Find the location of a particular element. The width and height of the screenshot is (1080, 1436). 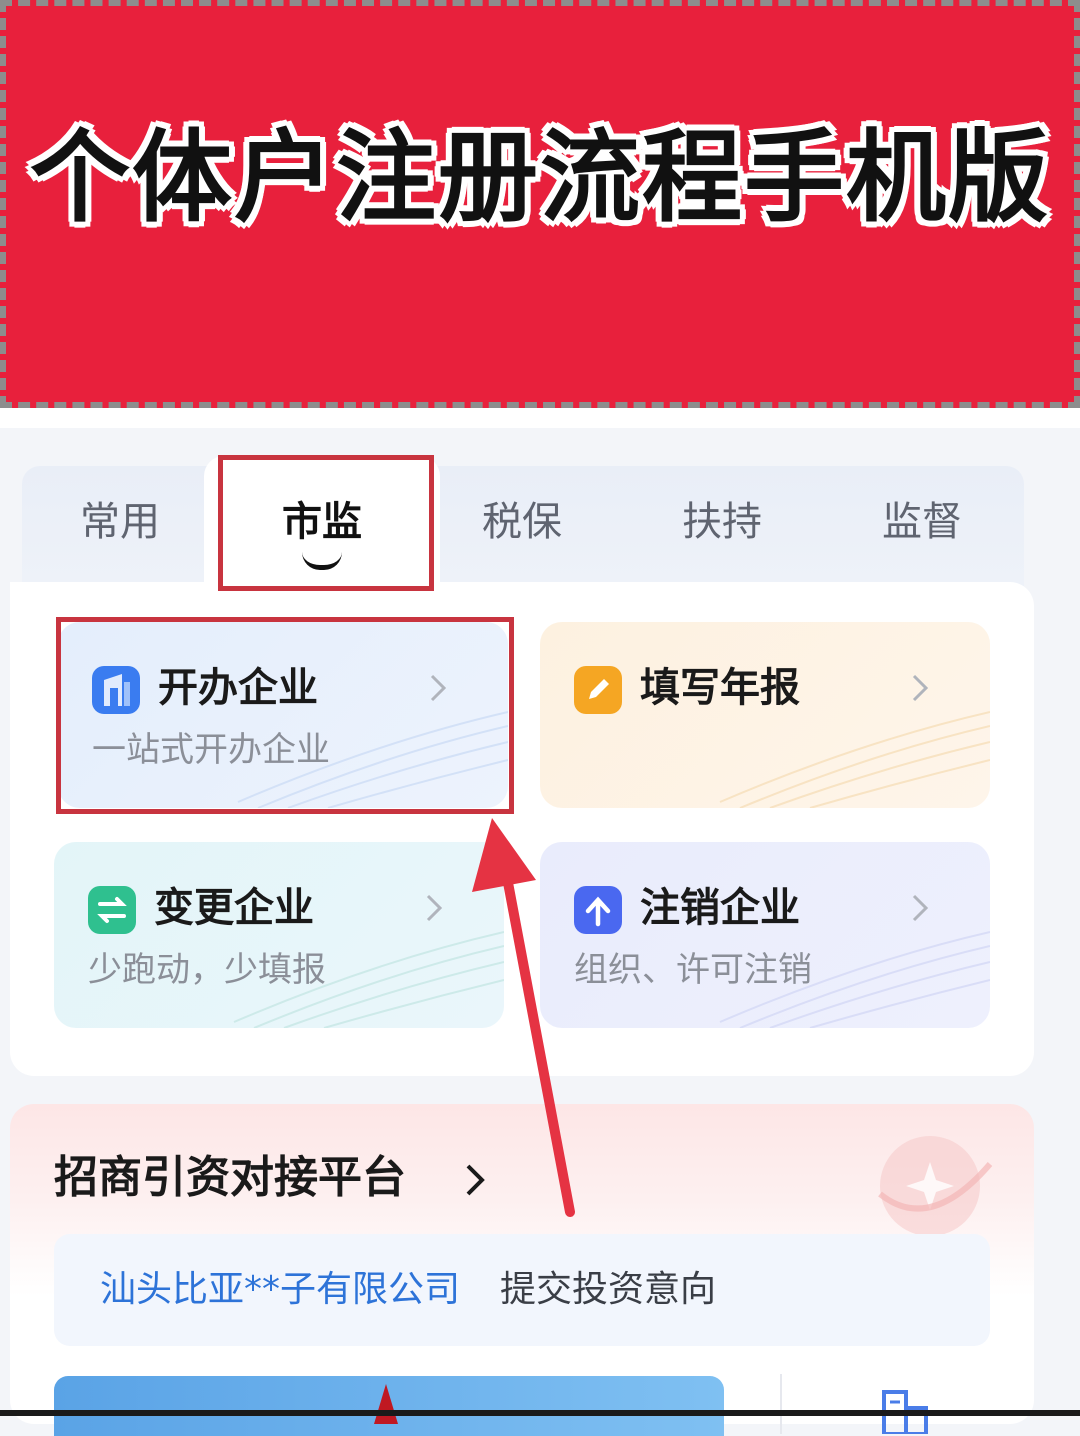

tab-support: 扶持 is located at coordinates (722, 522).